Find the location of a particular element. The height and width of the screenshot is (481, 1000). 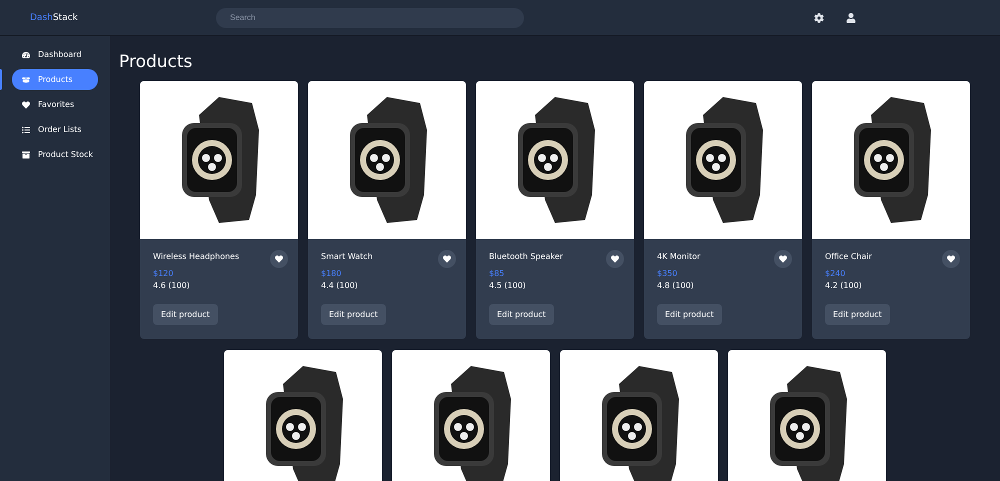

sidebar-item: Product Stock is located at coordinates (55, 154).